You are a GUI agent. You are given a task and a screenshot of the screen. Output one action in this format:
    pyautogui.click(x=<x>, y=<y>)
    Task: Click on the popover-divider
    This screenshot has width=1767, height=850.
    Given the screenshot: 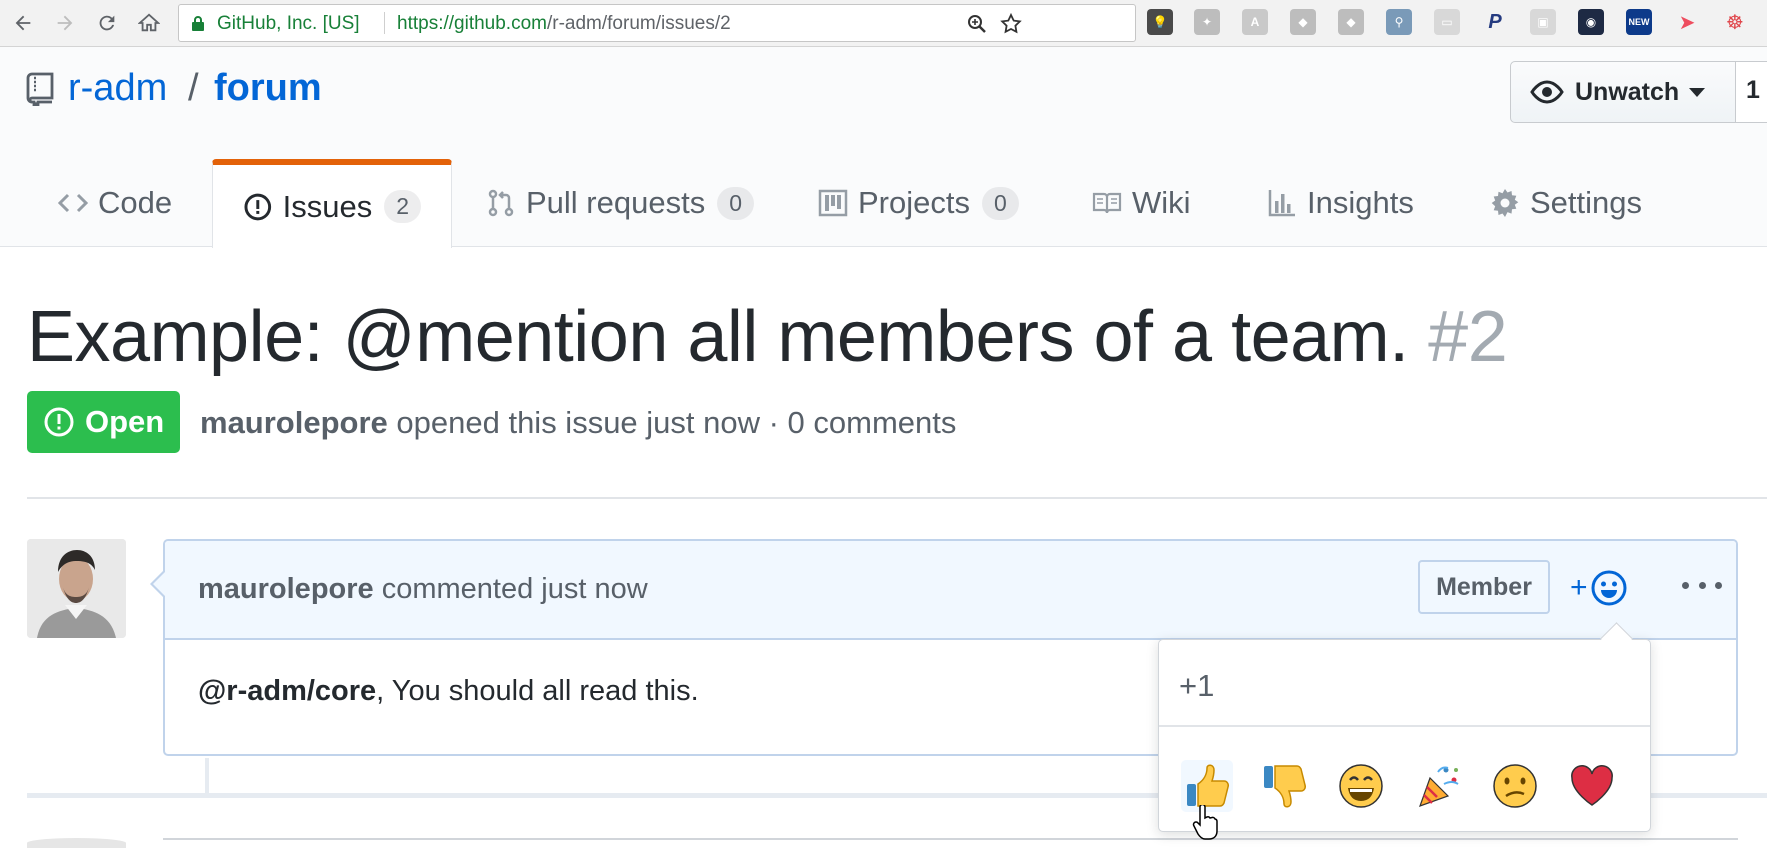 What is the action you would take?
    pyautogui.click(x=1404, y=726)
    